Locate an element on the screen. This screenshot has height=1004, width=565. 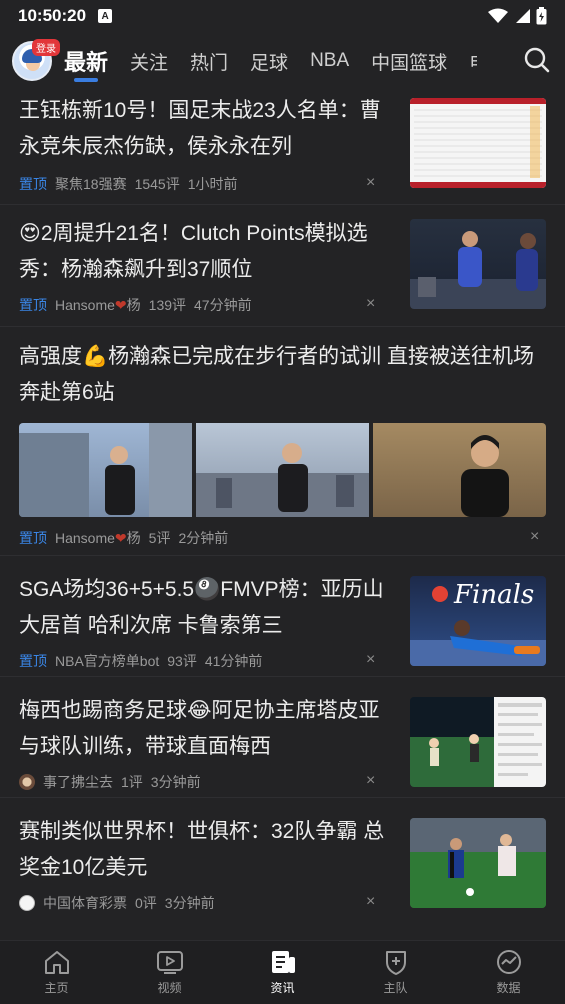
notification-a-icon: A is located at coordinates (105, 16).